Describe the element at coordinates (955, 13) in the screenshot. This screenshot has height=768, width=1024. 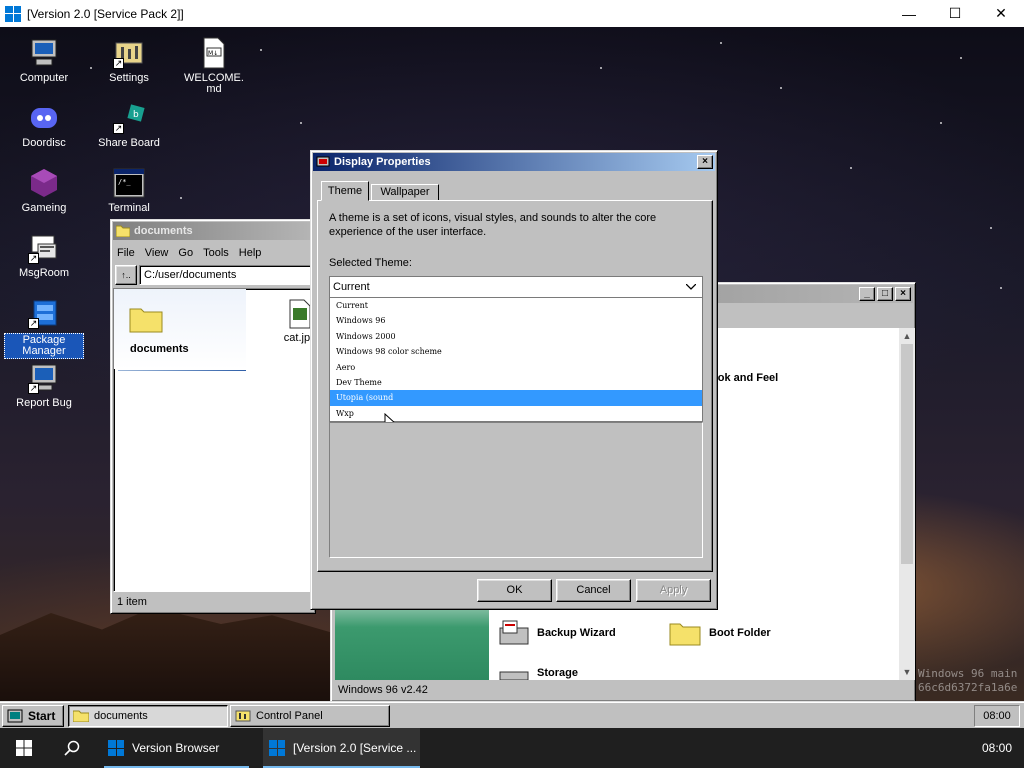
I see `maximize-button: ☐` at that location.